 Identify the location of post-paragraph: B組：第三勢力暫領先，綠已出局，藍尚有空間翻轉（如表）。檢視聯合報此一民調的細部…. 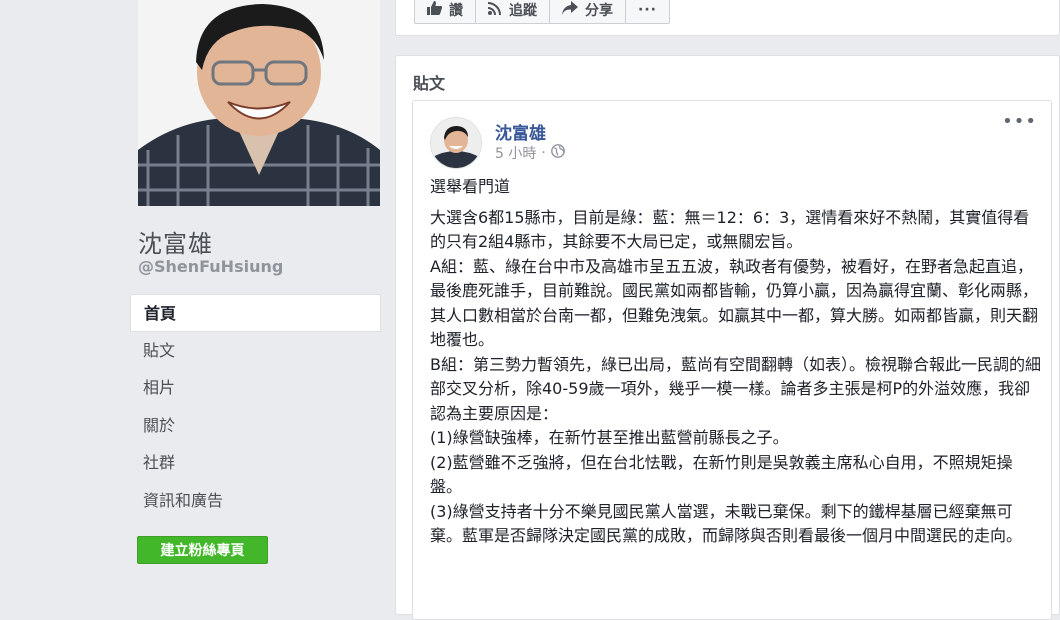
(735, 388).